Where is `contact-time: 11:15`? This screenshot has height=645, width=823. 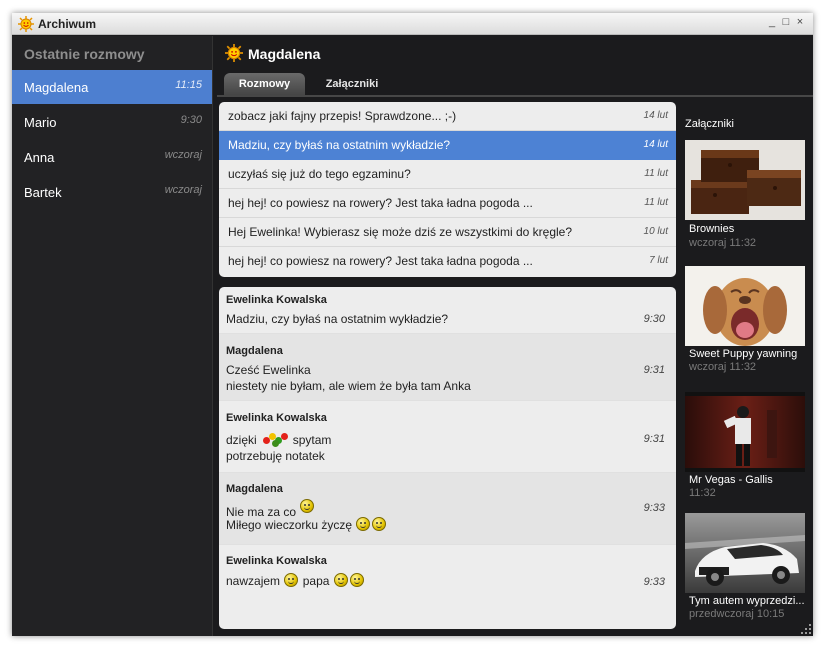
contact-time: 11:15 is located at coordinates (188, 85).